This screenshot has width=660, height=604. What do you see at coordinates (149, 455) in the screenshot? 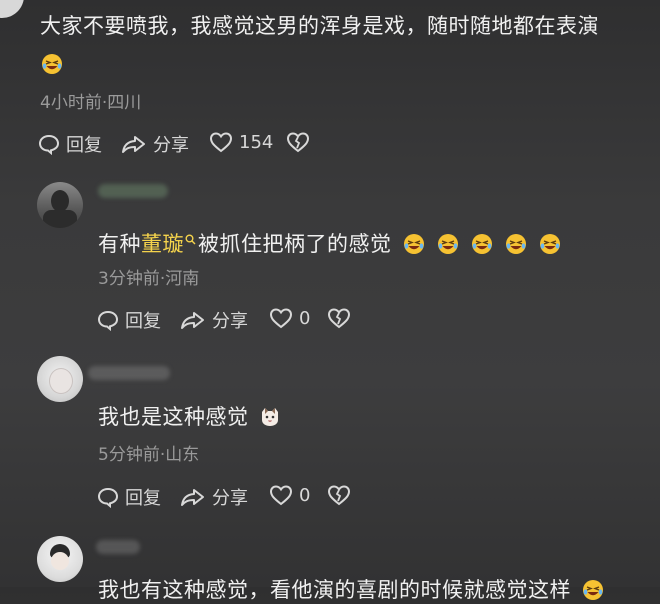
I see `comment-meta: 5分钟前·山东` at bounding box center [149, 455].